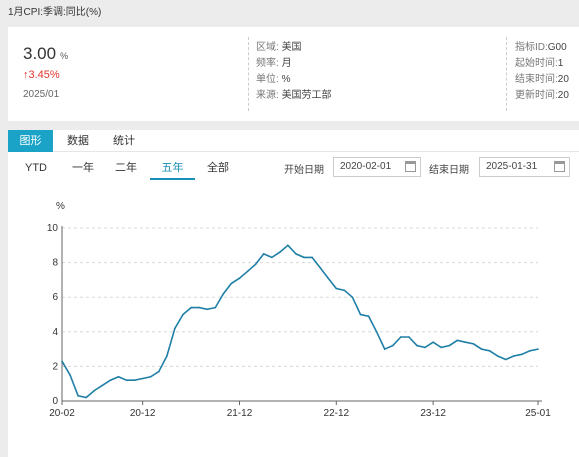  What do you see at coordinates (64, 56) in the screenshot?
I see `latest-value-unit: %` at bounding box center [64, 56].